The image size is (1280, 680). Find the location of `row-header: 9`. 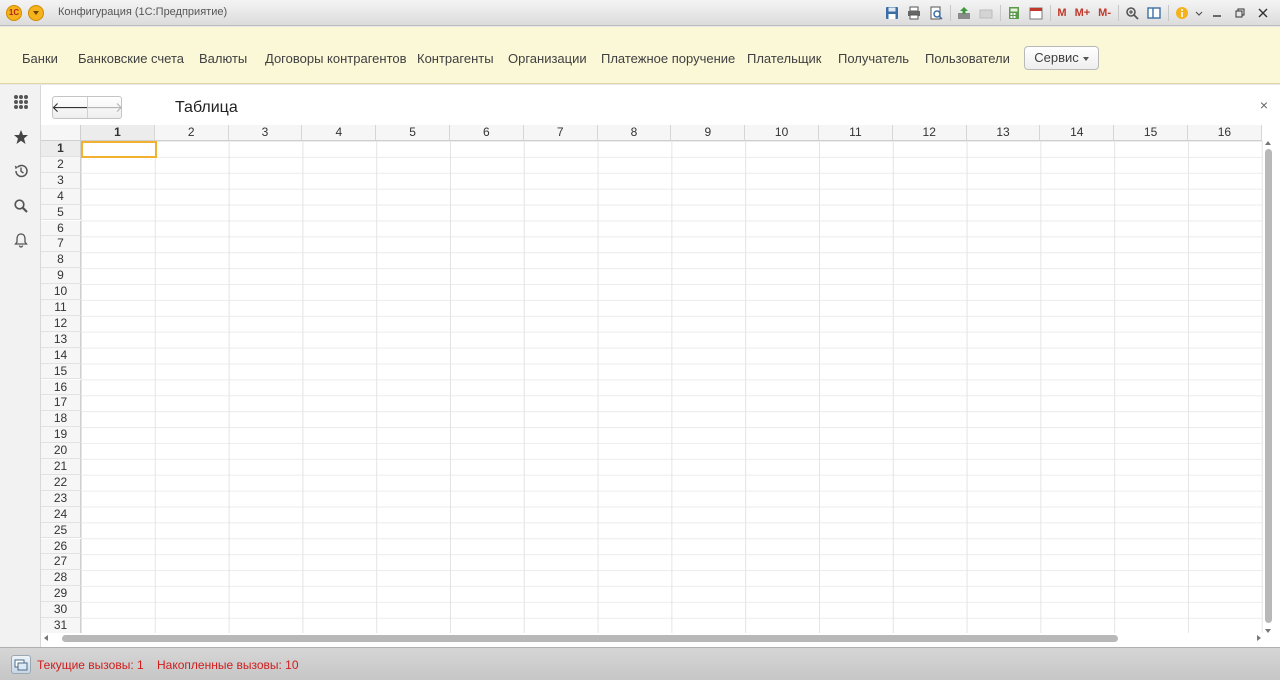

row-header: 9 is located at coordinates (61, 276).